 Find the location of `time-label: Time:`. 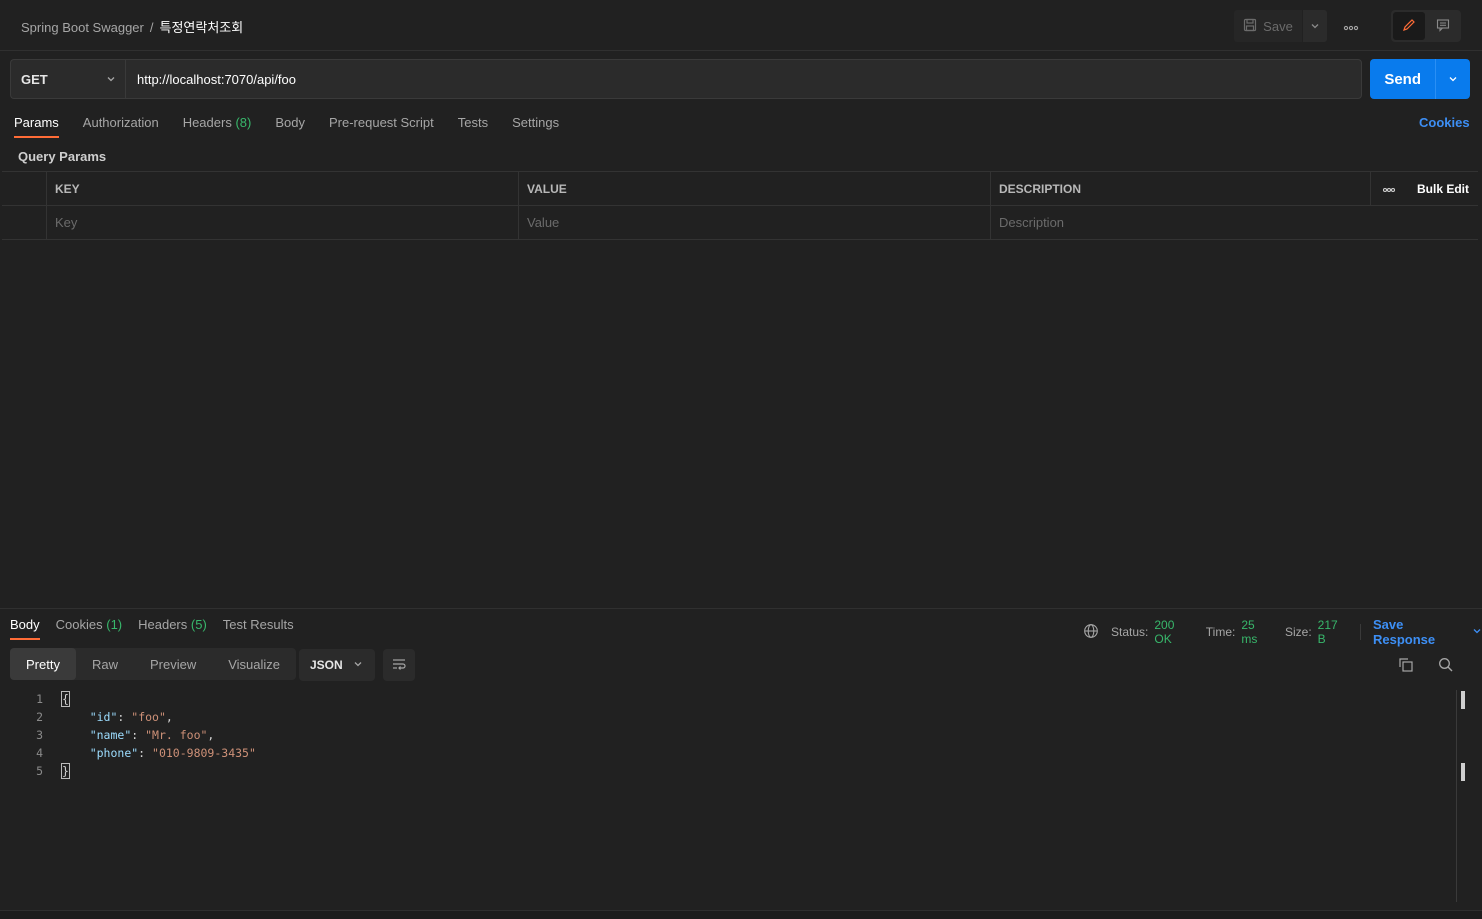

time-label: Time: is located at coordinates (1220, 632).